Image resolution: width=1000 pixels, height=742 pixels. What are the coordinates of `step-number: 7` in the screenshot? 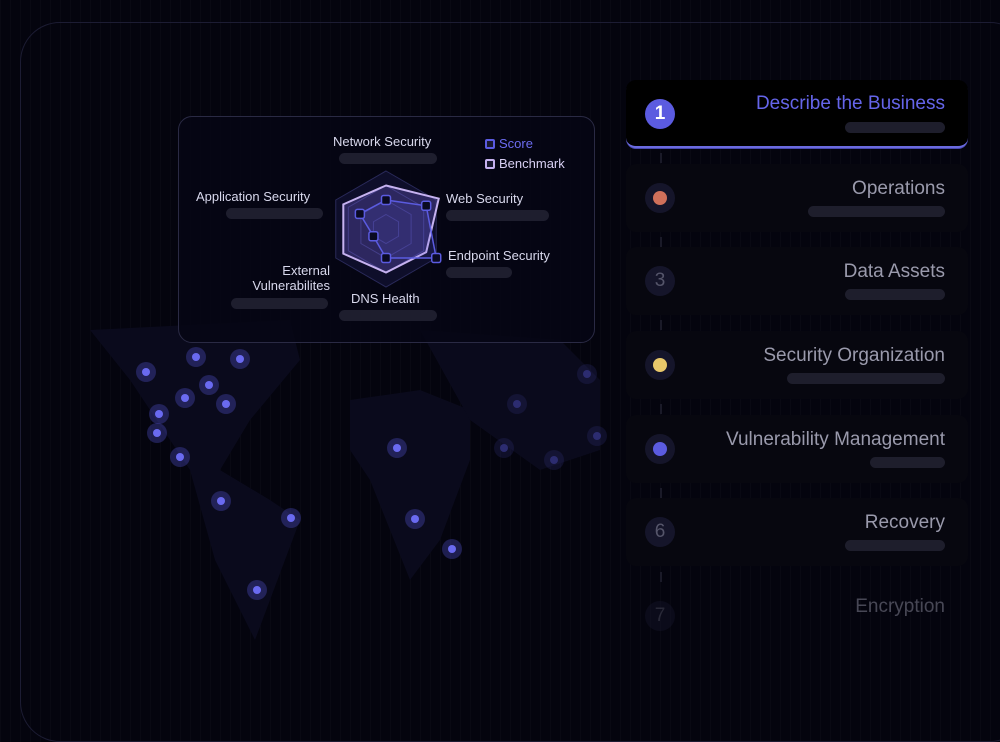 It's located at (660, 616).